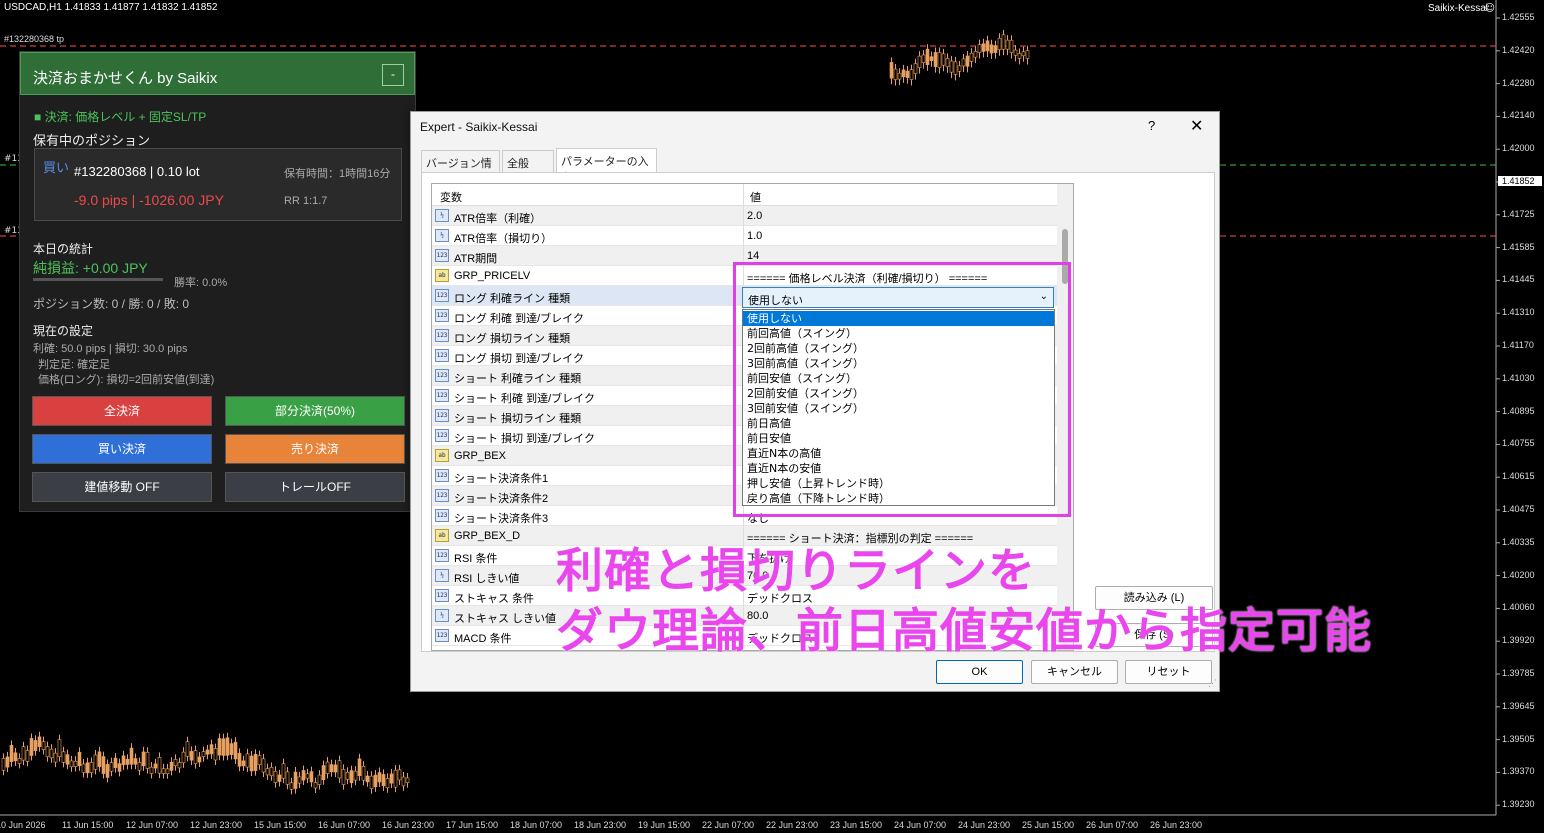 This screenshot has height=833, width=1544. Describe the element at coordinates (744, 195) in the screenshot. I see `grid-header: 変数 値` at that location.